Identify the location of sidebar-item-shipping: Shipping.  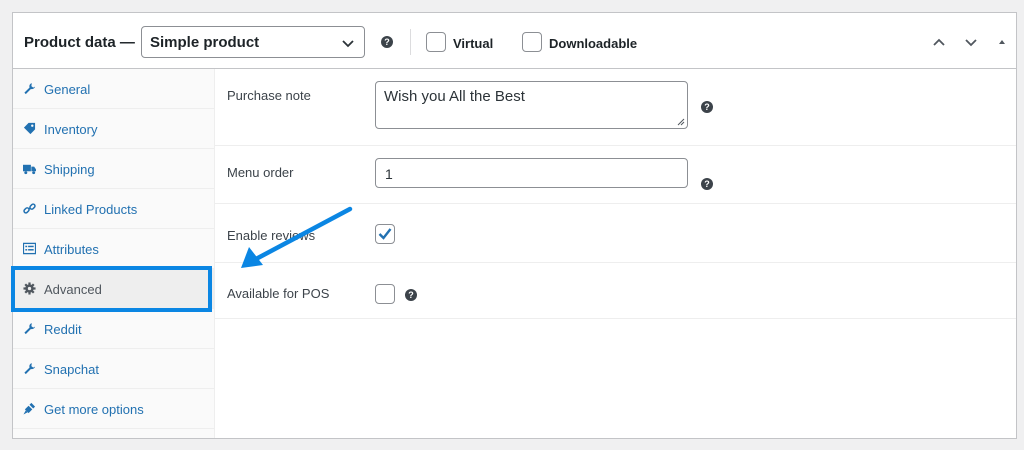
(113, 169).